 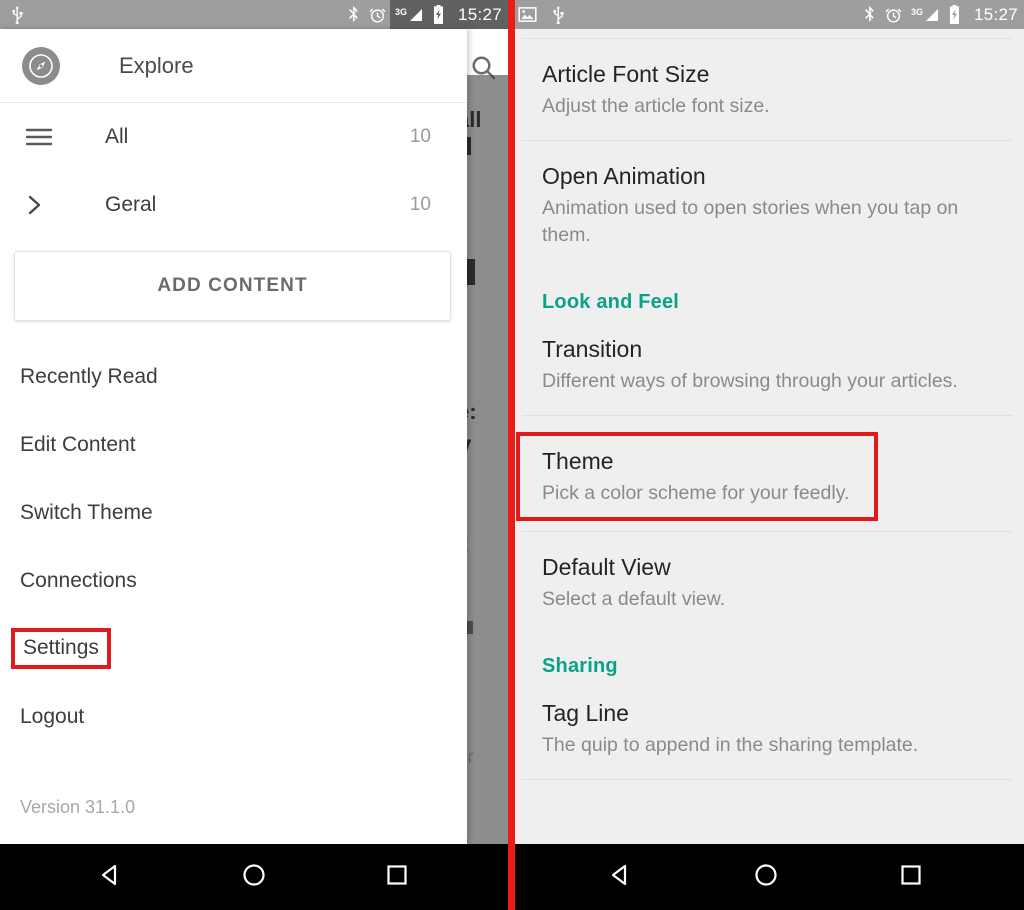 What do you see at coordinates (542, 14) in the screenshot?
I see `status-bar-left-icons-right` at bounding box center [542, 14].